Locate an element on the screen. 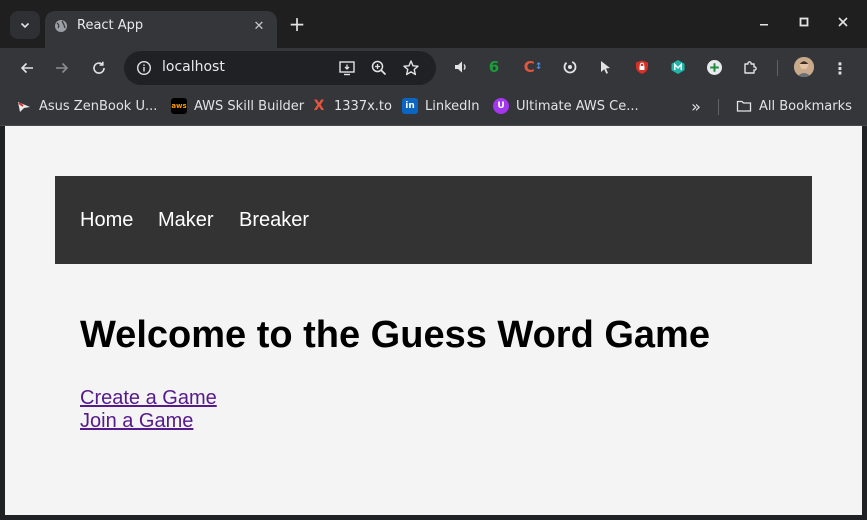 This screenshot has width=867, height=520. tab-close-icon: ✕ is located at coordinates (259, 26).